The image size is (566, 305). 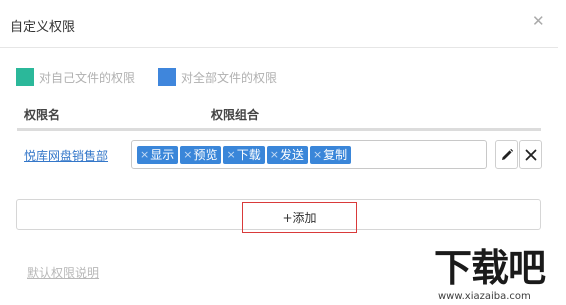 I want to click on tag-display: × 显示, so click(x=158, y=155).